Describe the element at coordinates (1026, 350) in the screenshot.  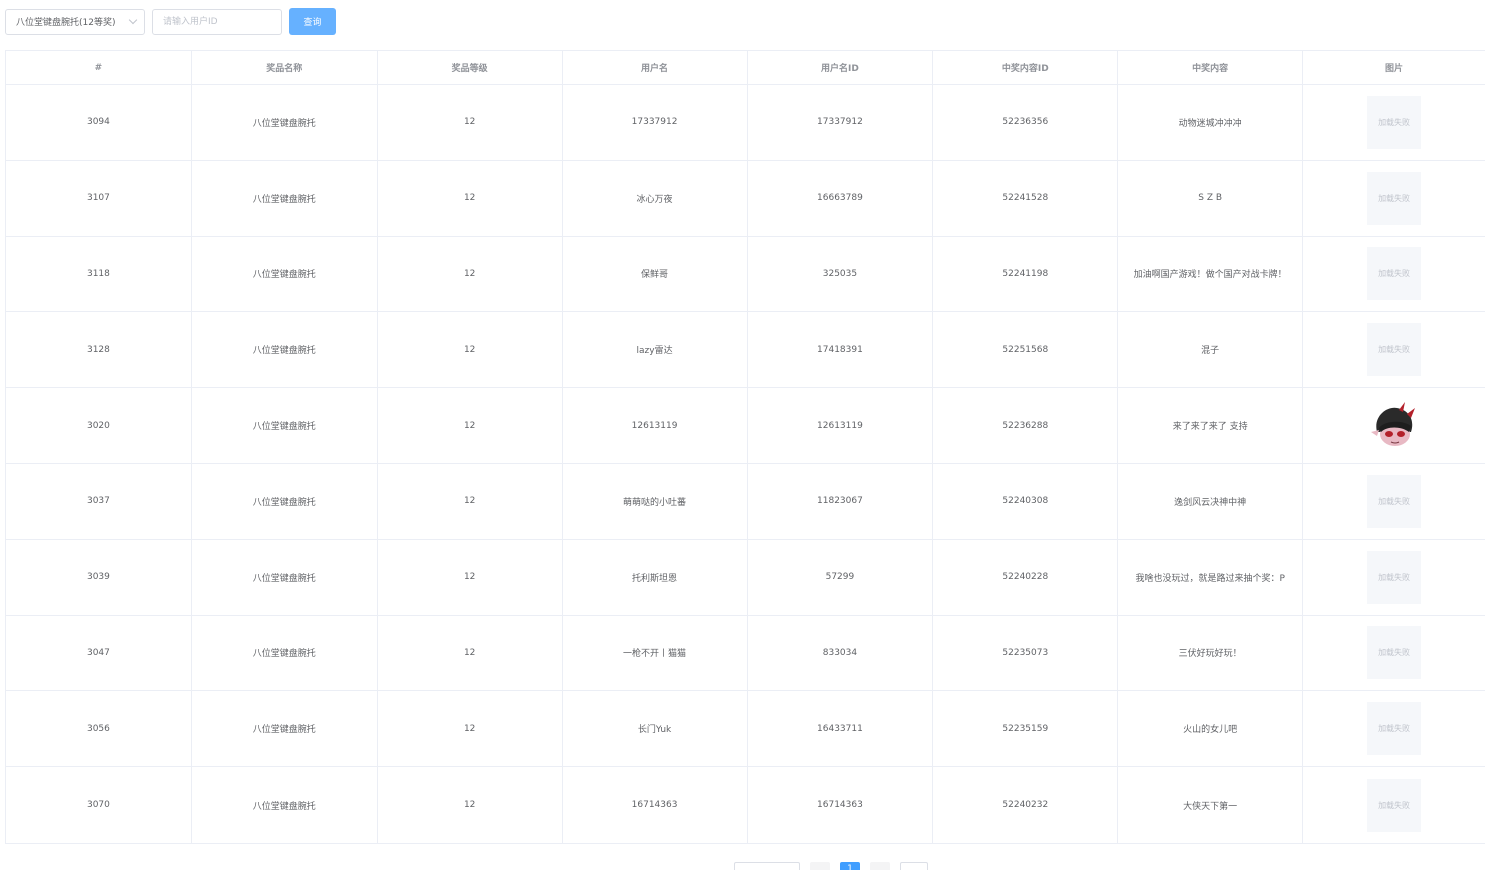
I see `cell-content-id: 52251568` at that location.